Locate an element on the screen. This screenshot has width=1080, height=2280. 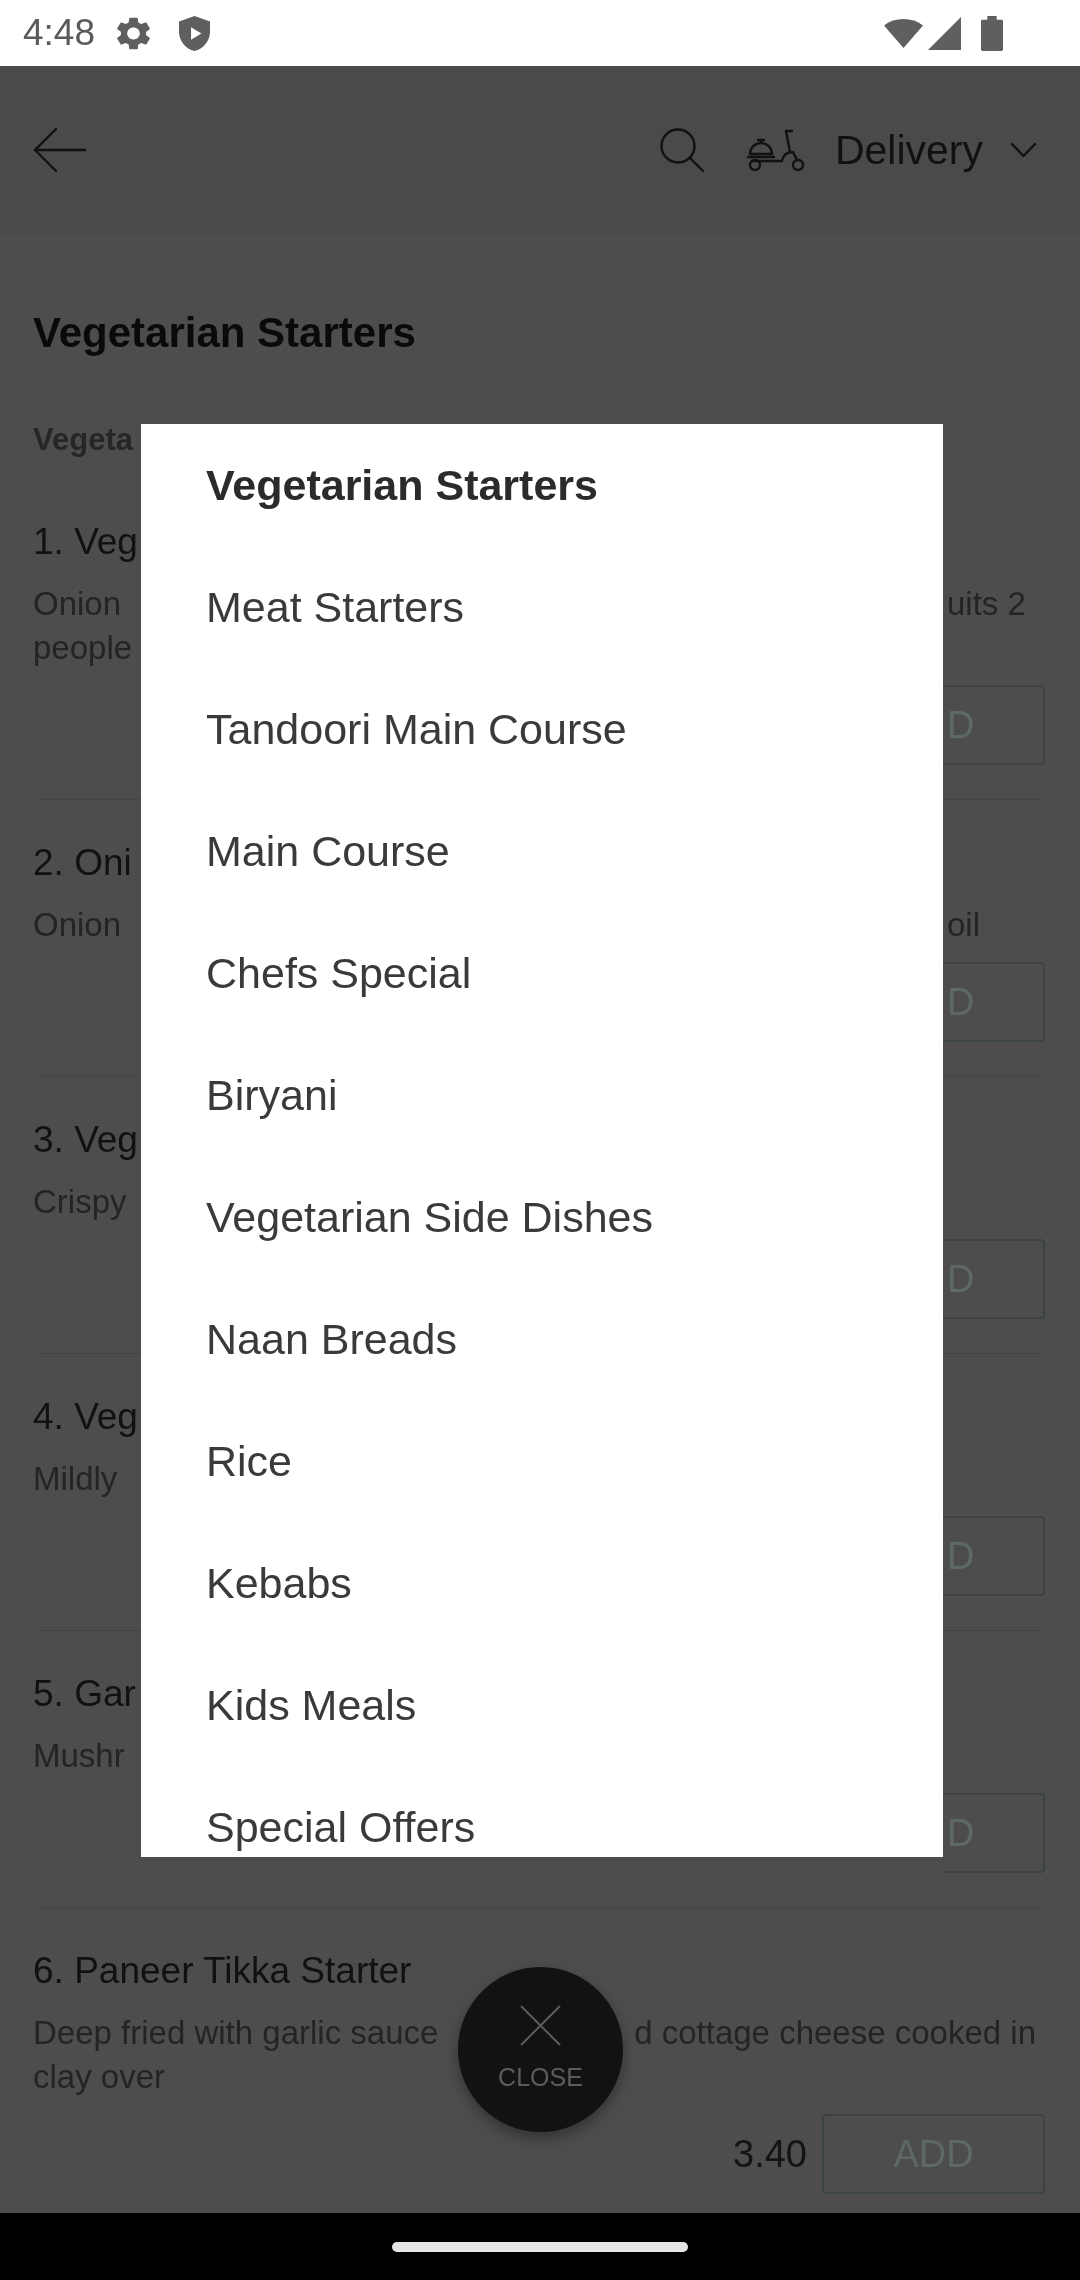
category-item: Kids Meals is located at coordinates (311, 1705).